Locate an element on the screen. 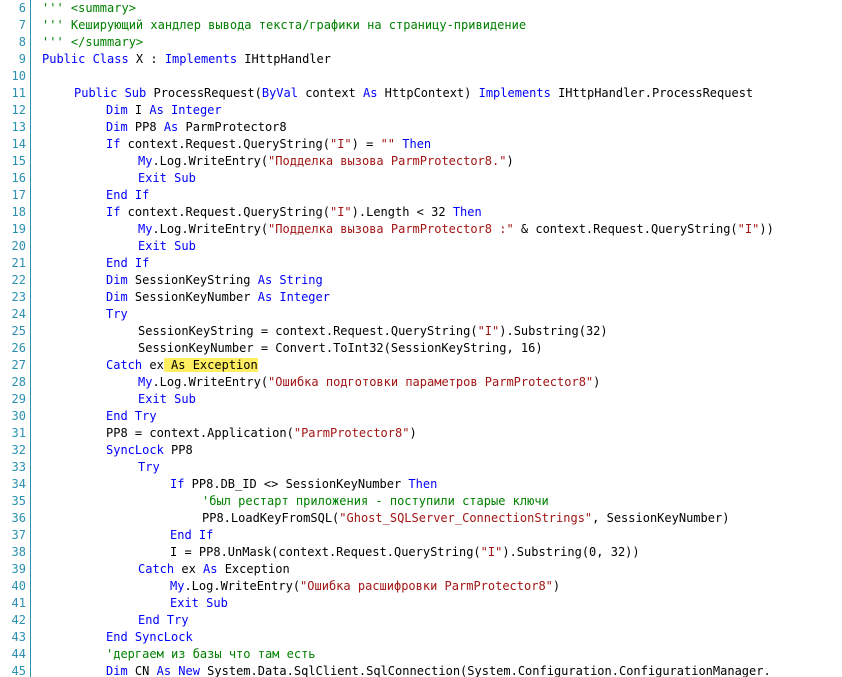 The image size is (842, 677). code-token: HttpContext) is located at coordinates (428, 93).